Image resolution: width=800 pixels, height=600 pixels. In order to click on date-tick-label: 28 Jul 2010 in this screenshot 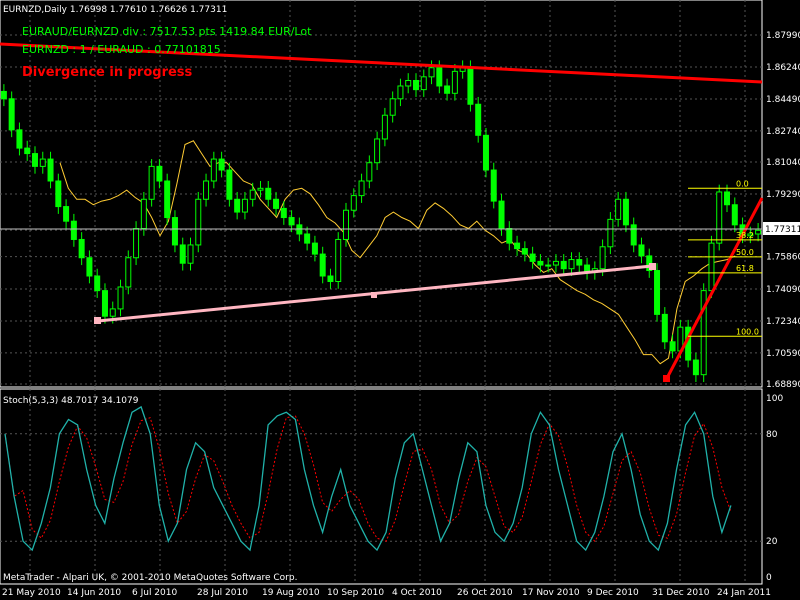, I will do `click(222, 593)`.